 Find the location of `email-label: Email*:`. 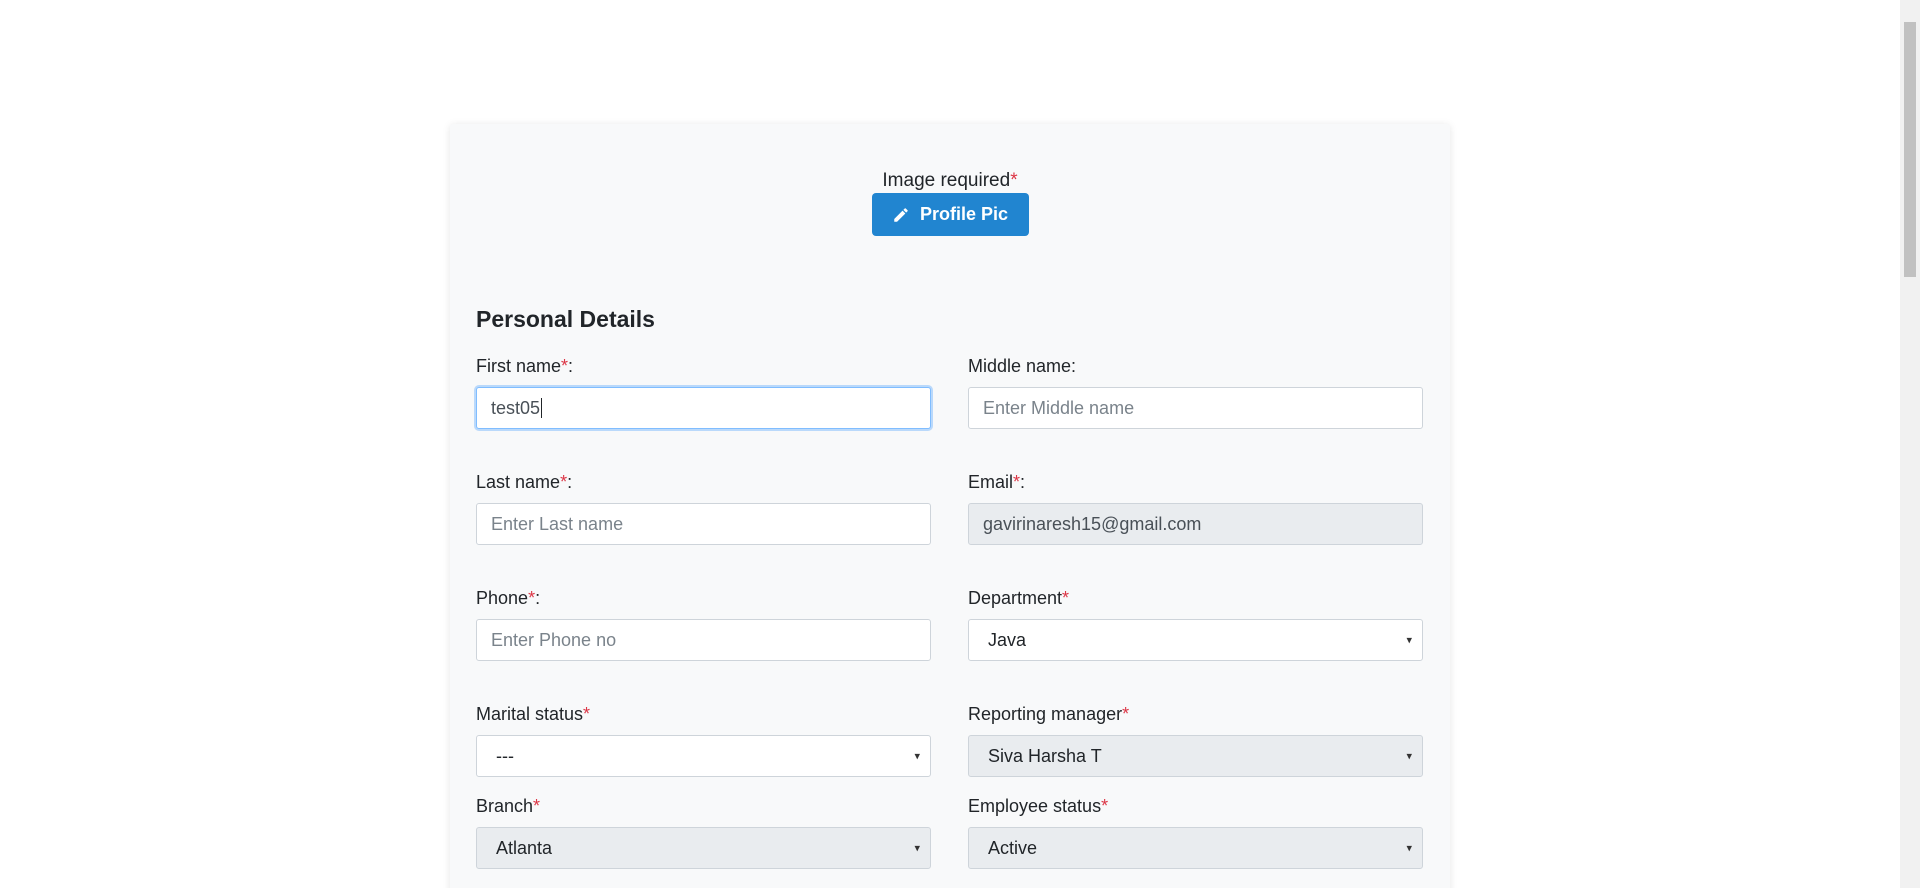

email-label: Email*: is located at coordinates (997, 482).